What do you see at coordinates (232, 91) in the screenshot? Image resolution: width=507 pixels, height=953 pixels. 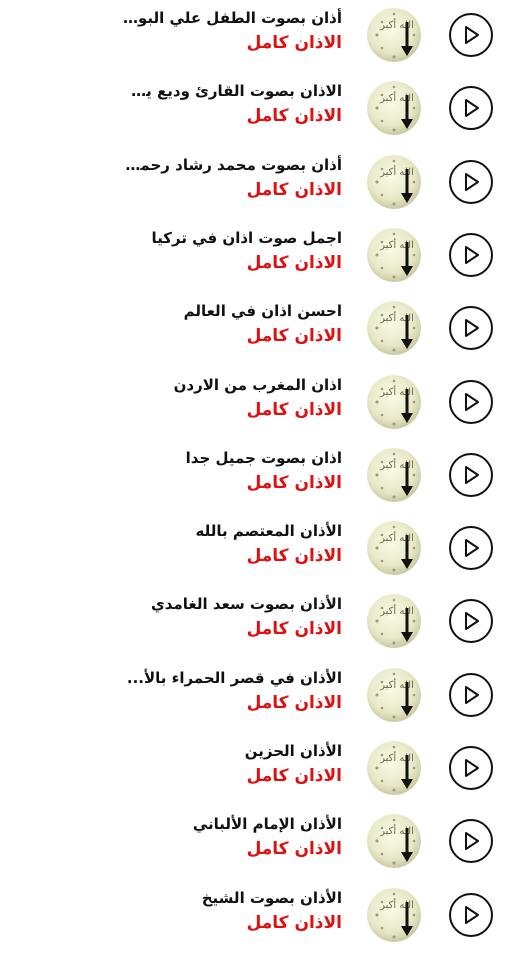 I see `item-title: الاذان بصوت القارئ وديع يمنى` at bounding box center [232, 91].